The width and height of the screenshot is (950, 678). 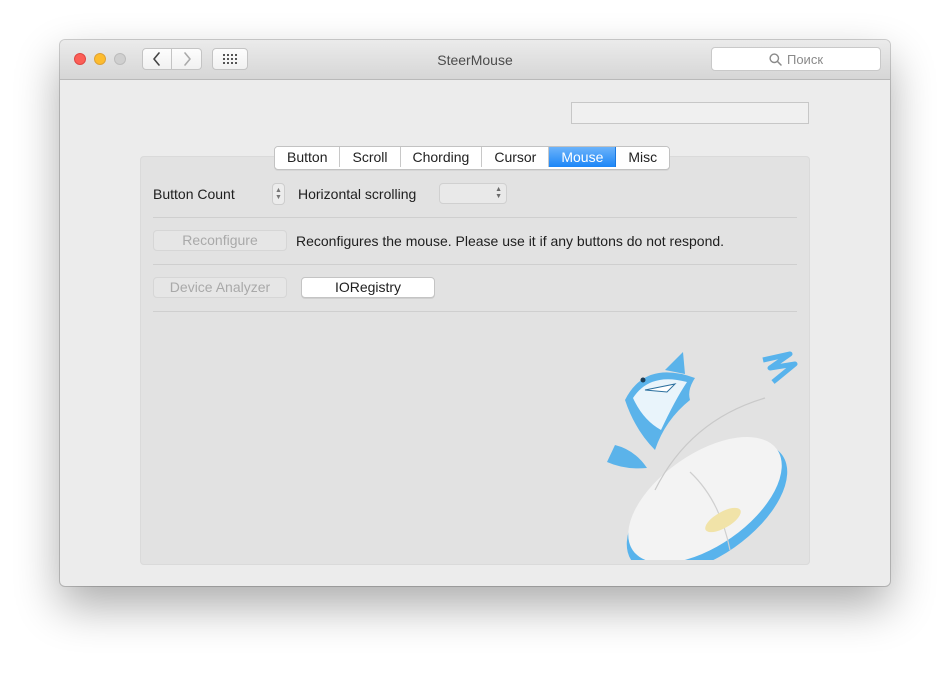 What do you see at coordinates (702, 455) in the screenshot?
I see `steermouse-logo` at bounding box center [702, 455].